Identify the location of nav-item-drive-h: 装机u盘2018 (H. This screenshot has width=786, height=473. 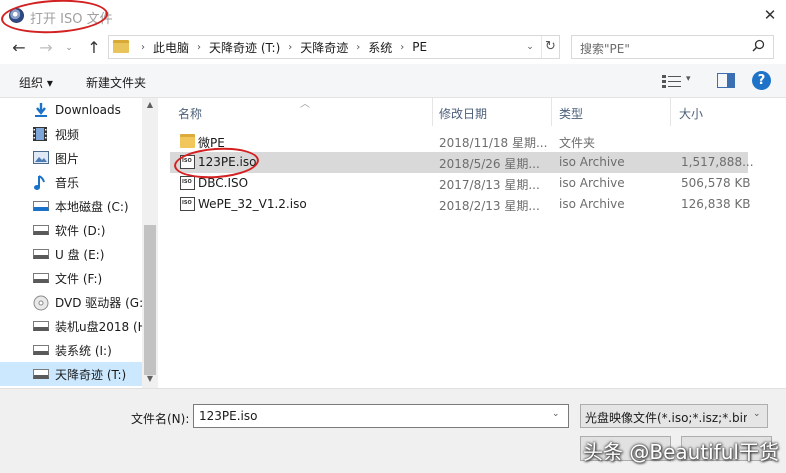
(71, 326).